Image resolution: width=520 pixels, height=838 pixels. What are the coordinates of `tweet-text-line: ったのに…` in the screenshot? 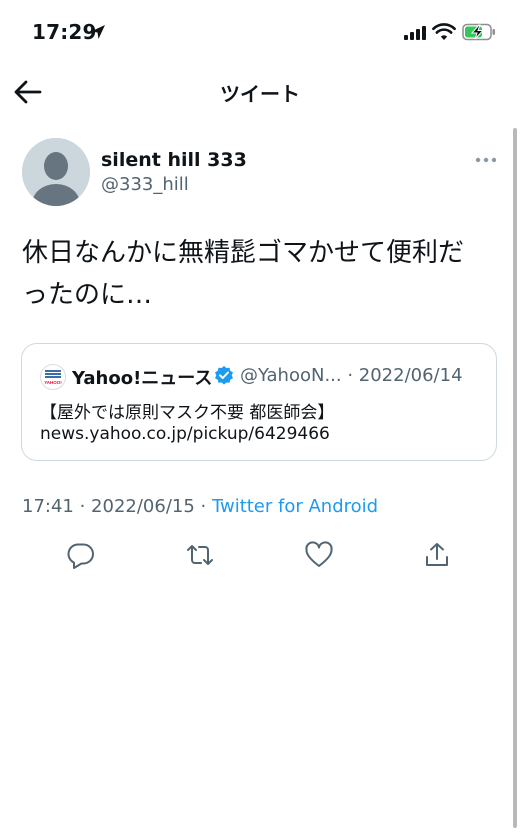 It's located at (87, 295).